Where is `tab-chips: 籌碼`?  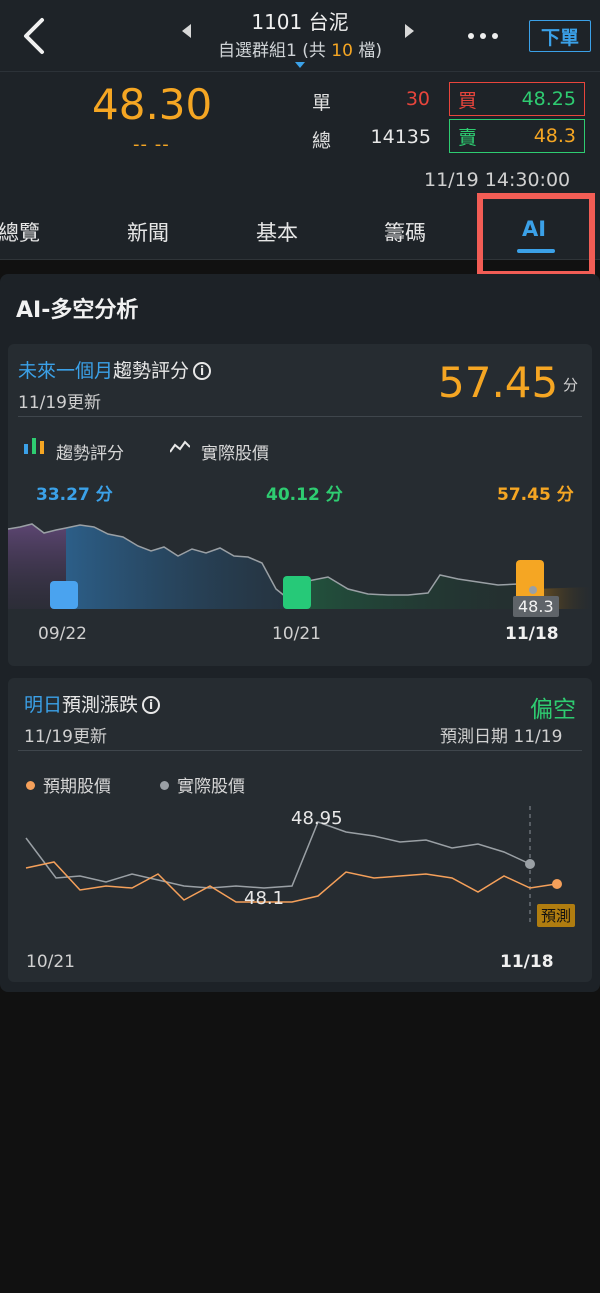
tab-chips: 籌碼 is located at coordinates (405, 232).